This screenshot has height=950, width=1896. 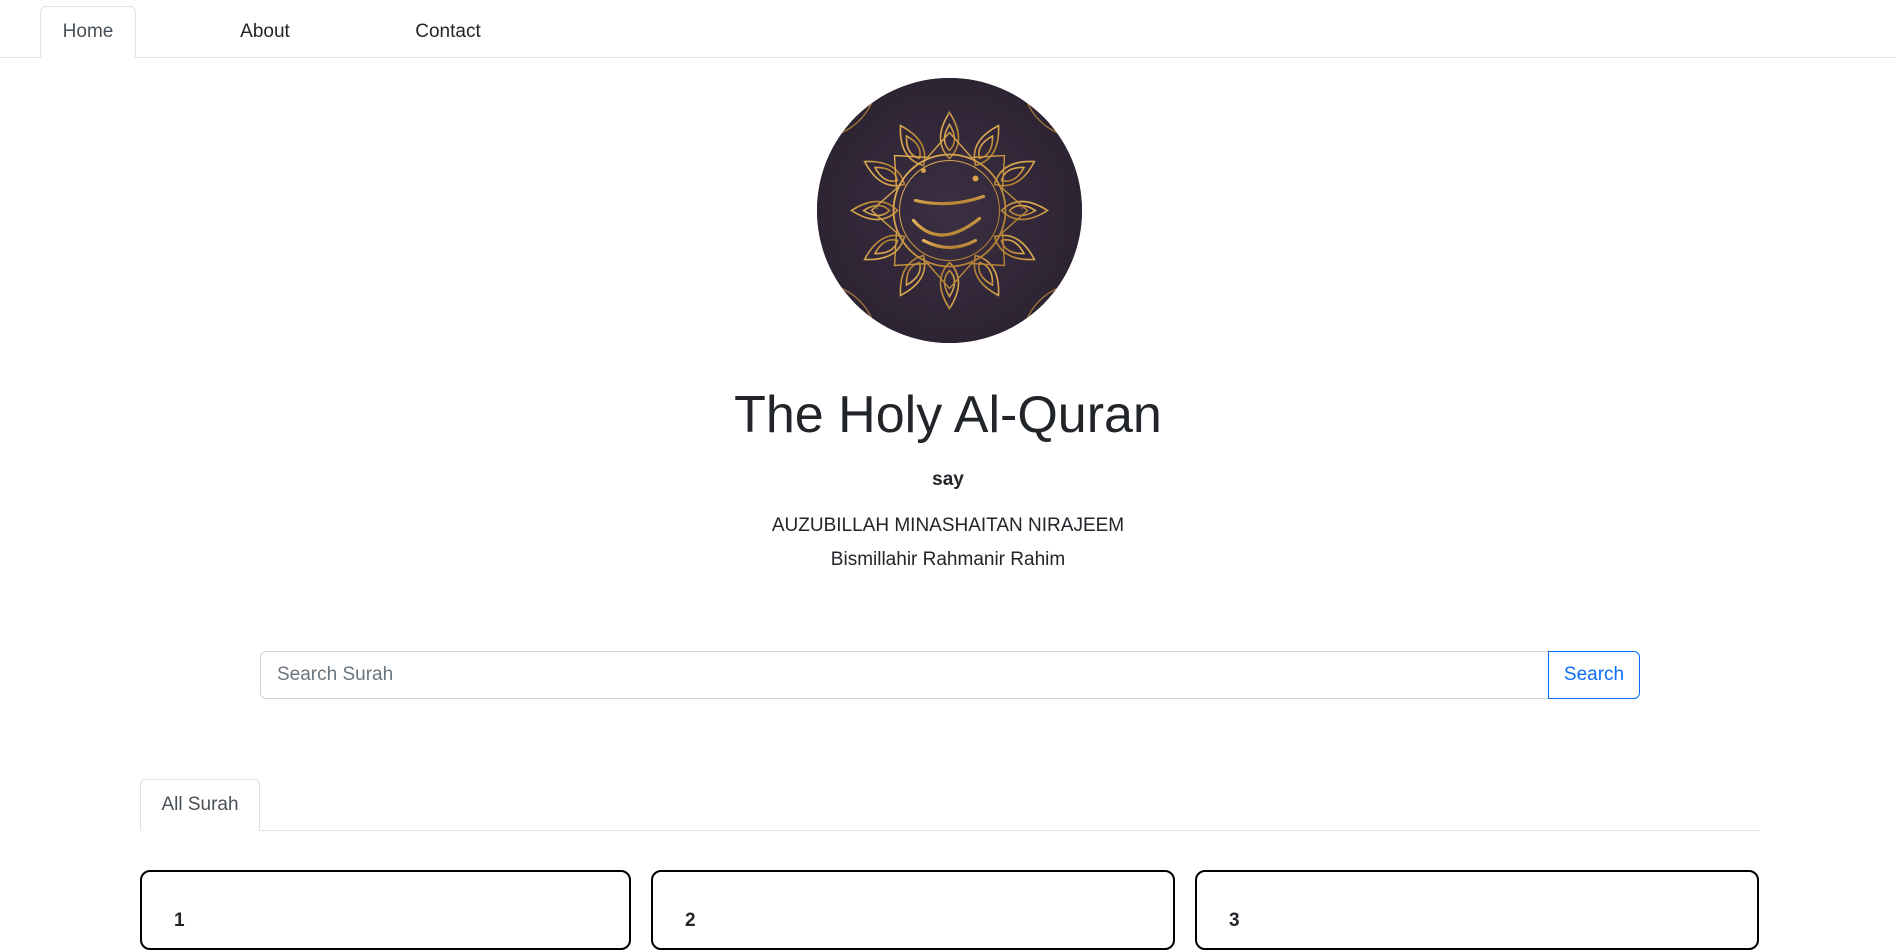 What do you see at coordinates (948, 525) in the screenshot?
I see `auzubillah-text: AUZUBILLAH MINASHAITAN NIRAJEEM` at bounding box center [948, 525].